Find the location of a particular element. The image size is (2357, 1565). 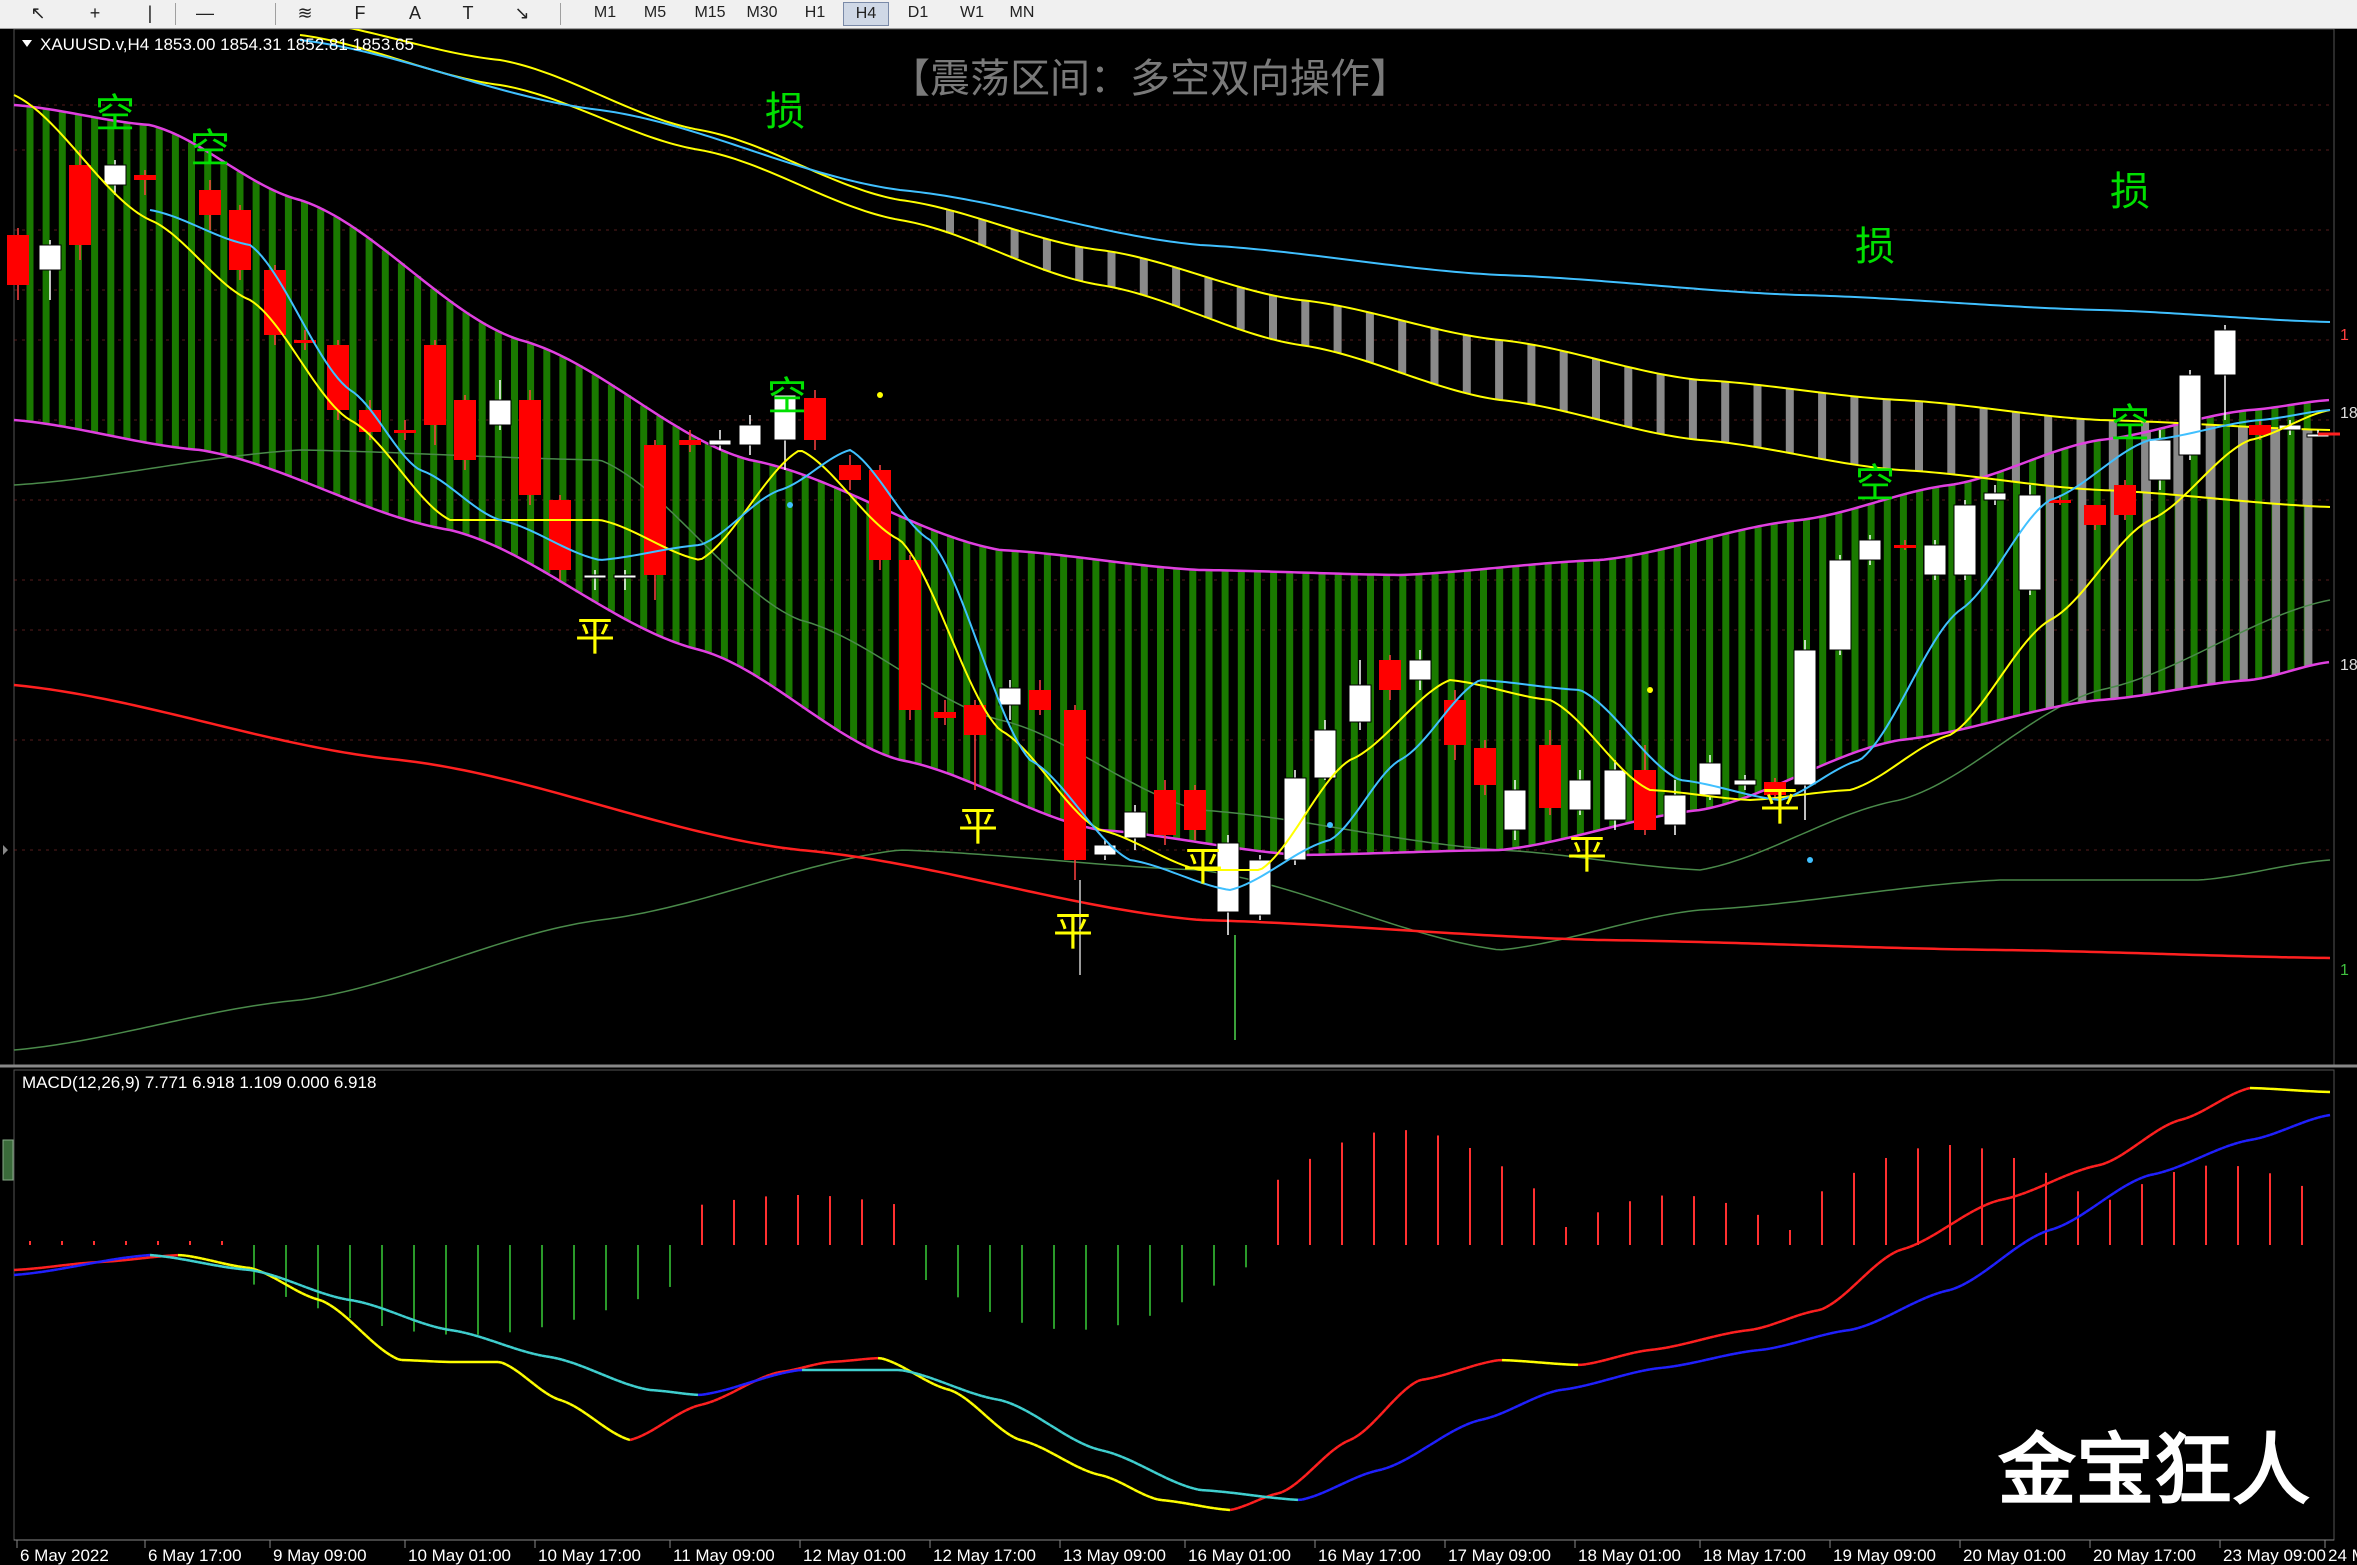

panel-resize-handle is located at coordinates (8, 1160).